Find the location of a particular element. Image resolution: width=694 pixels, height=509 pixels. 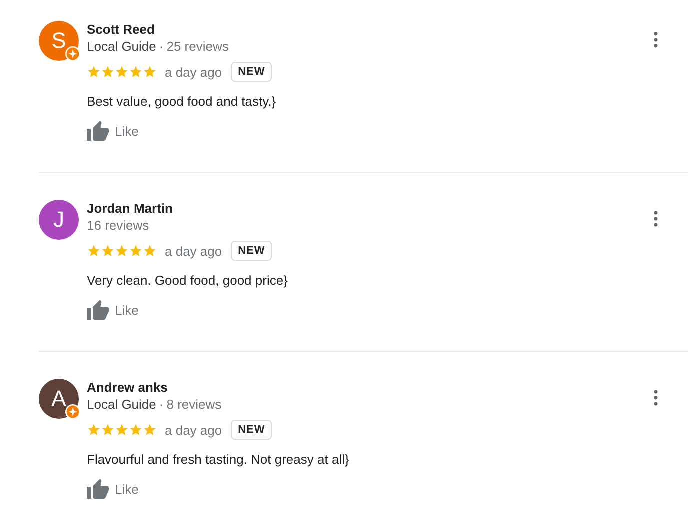

review-text: Best value, good food and tasty.} is located at coordinates (182, 102).